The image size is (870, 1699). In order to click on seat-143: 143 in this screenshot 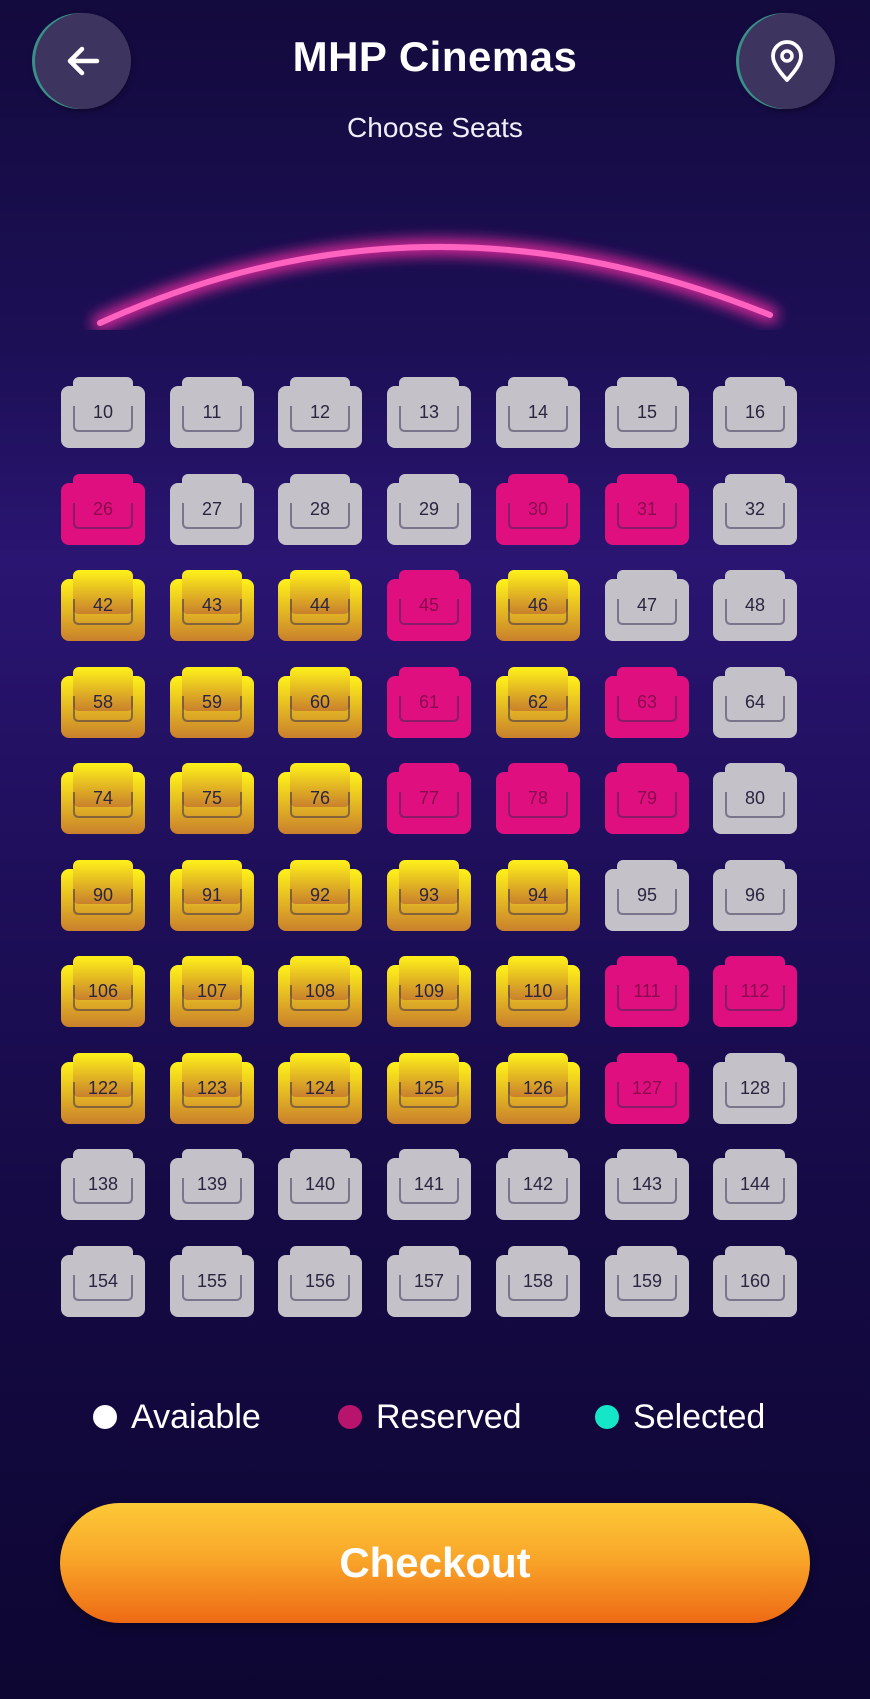, I will do `click(647, 1185)`.